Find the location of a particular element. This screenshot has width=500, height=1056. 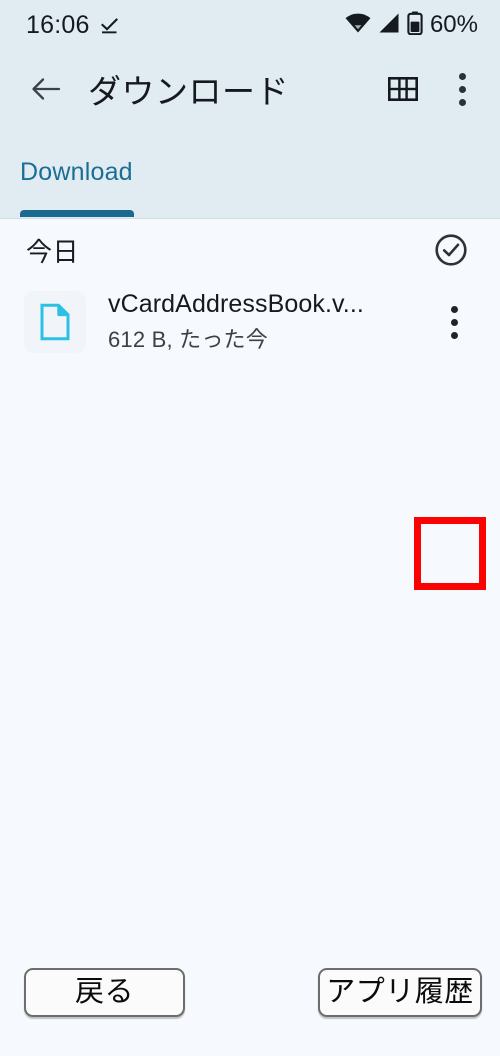

tab-bar: Download is located at coordinates (250, 173).